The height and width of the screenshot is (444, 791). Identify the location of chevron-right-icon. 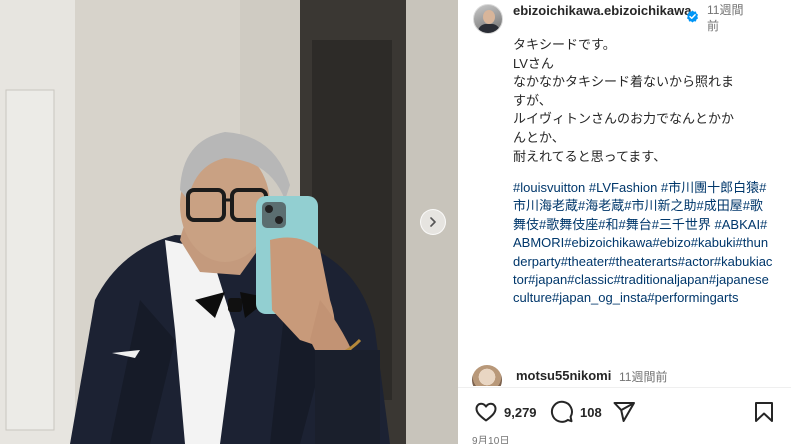
(433, 222).